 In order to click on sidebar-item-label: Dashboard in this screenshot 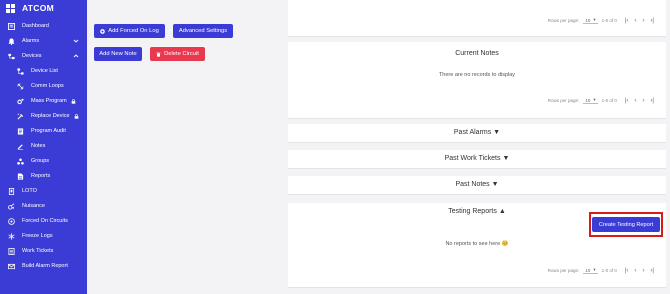, I will do `click(35, 26)`.